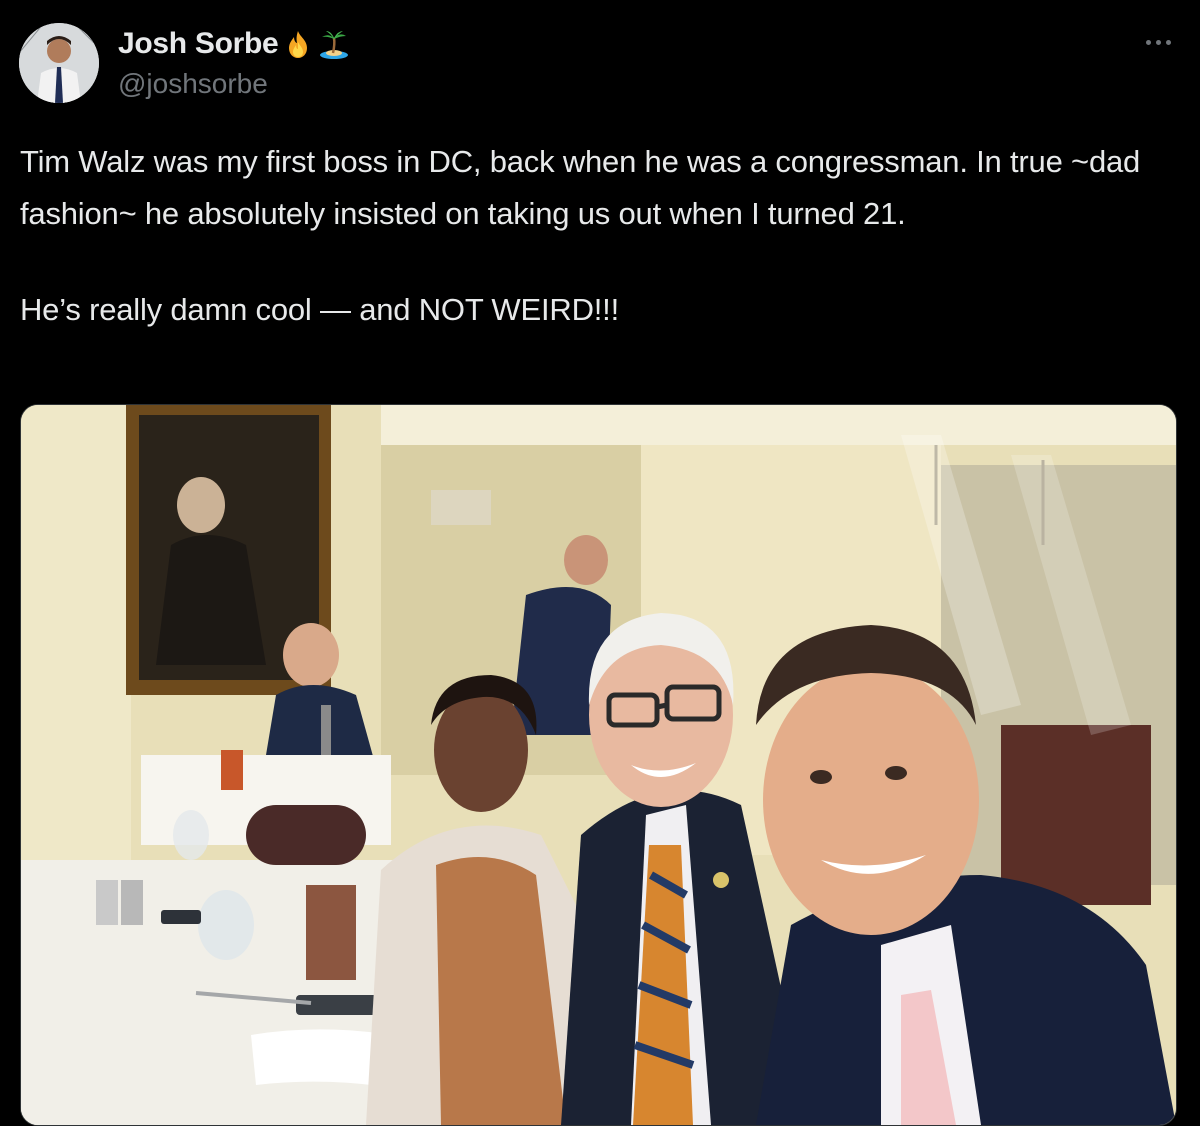 The width and height of the screenshot is (1200, 1126). What do you see at coordinates (198, 44) in the screenshot?
I see `display-name: Josh Sorbe` at bounding box center [198, 44].